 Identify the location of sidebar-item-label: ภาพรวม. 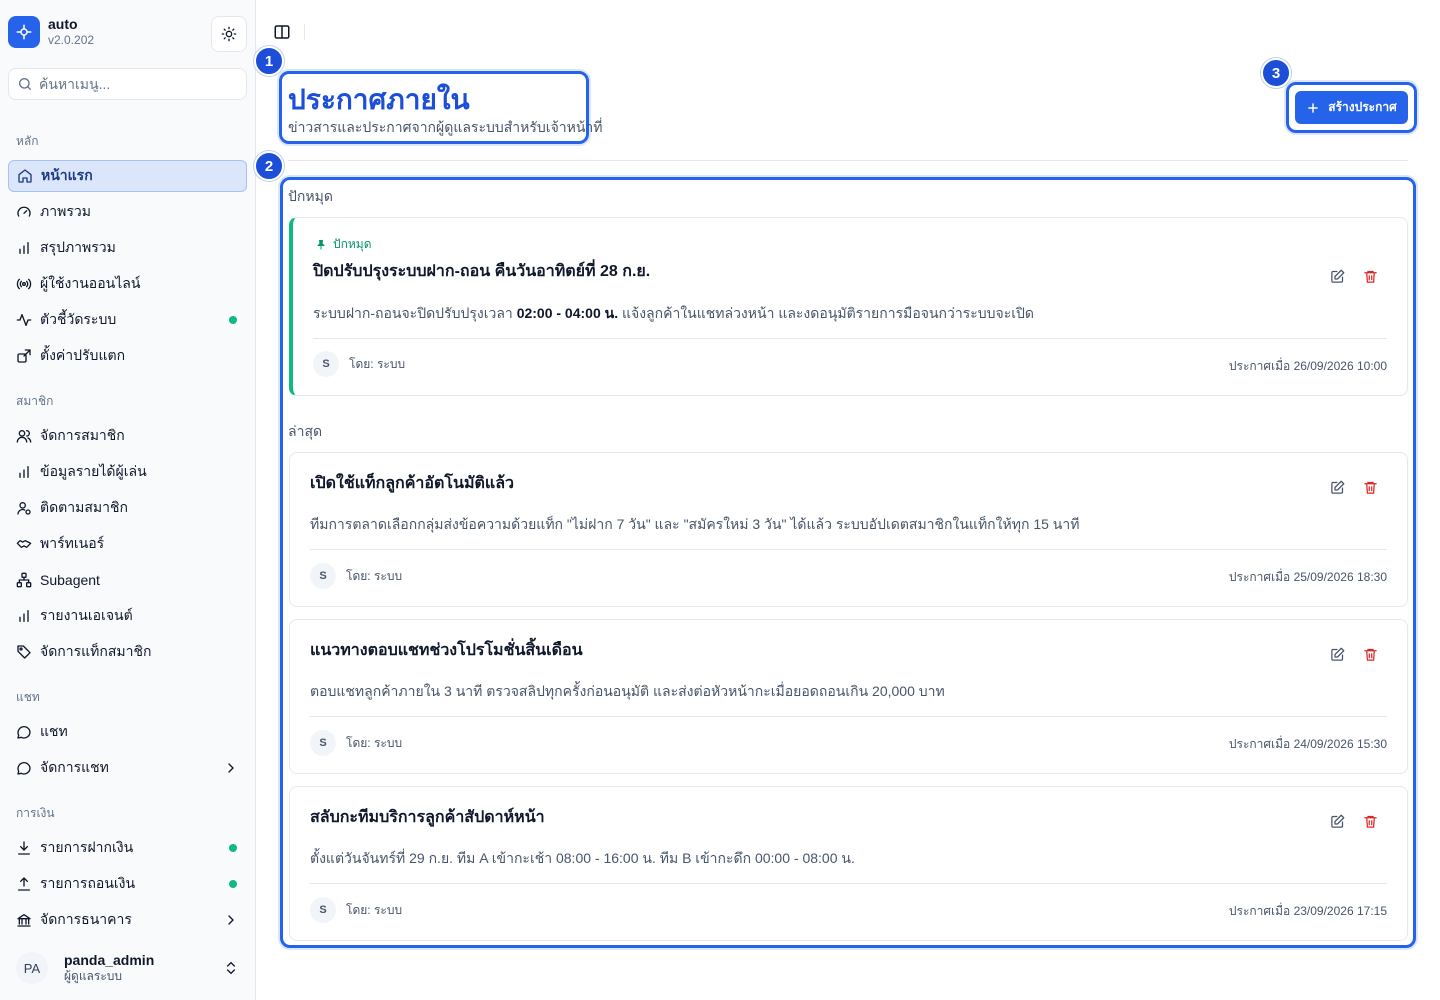
(65, 211).